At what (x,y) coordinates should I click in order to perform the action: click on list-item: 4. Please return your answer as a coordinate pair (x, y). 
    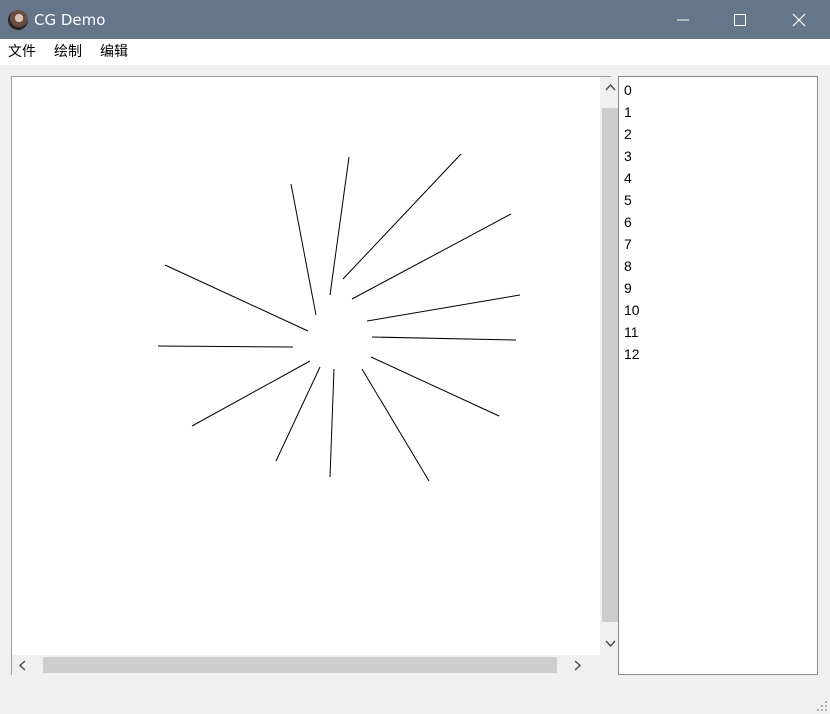
    Looking at the image, I should click on (628, 178).